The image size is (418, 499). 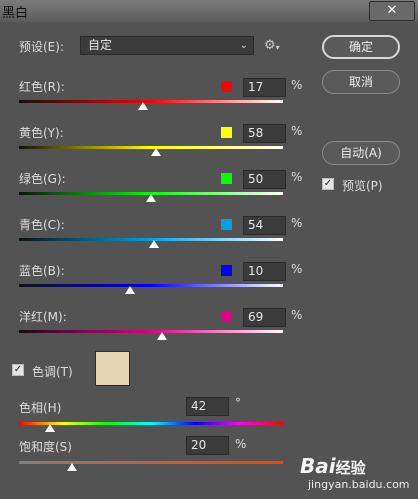 I want to click on watermark-brand-cn: 经验, so click(x=350, y=468).